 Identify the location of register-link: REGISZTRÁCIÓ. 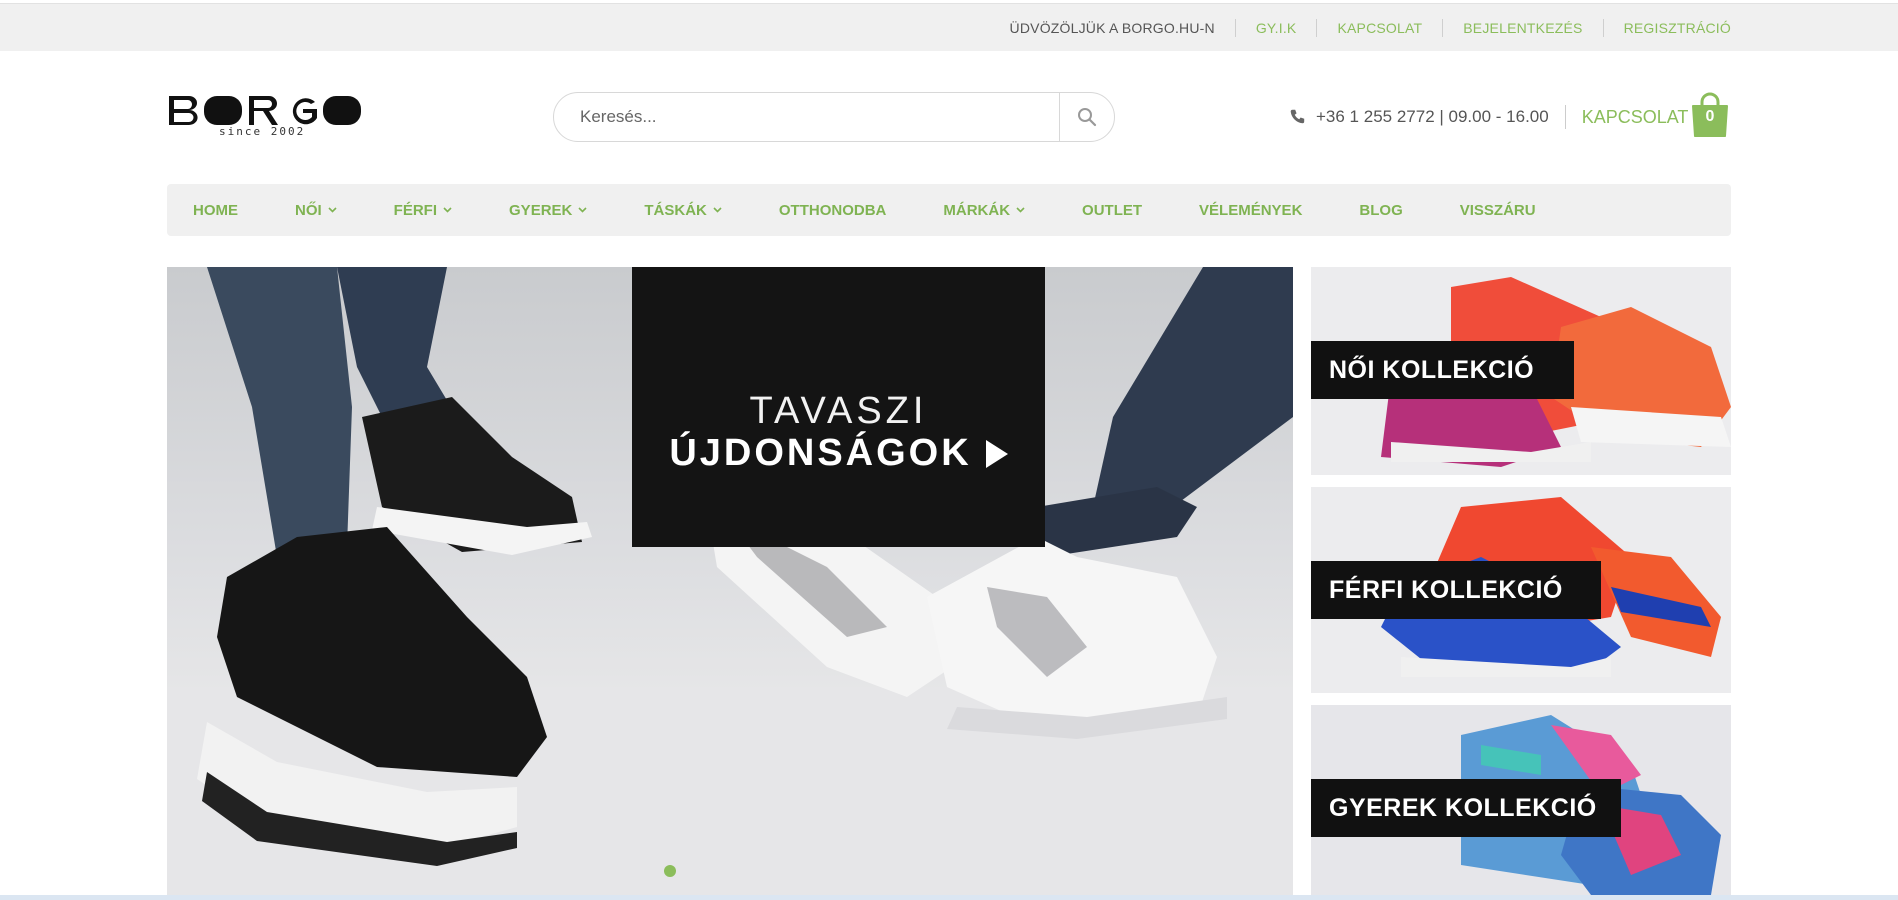
(1666, 28).